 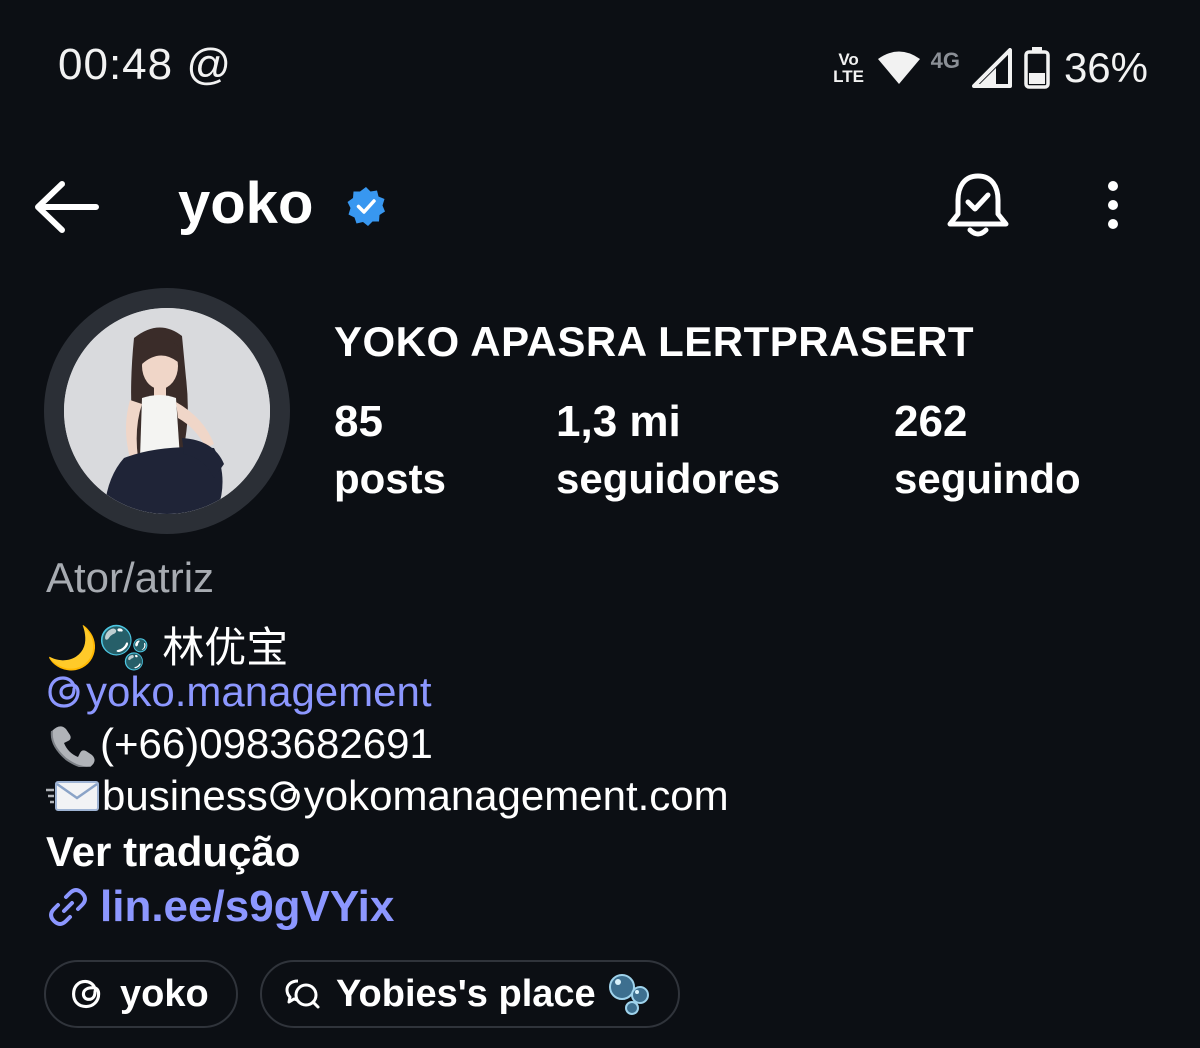 I want to click on bio-phone-number: (+66)0983682691, so click(x=266, y=743).